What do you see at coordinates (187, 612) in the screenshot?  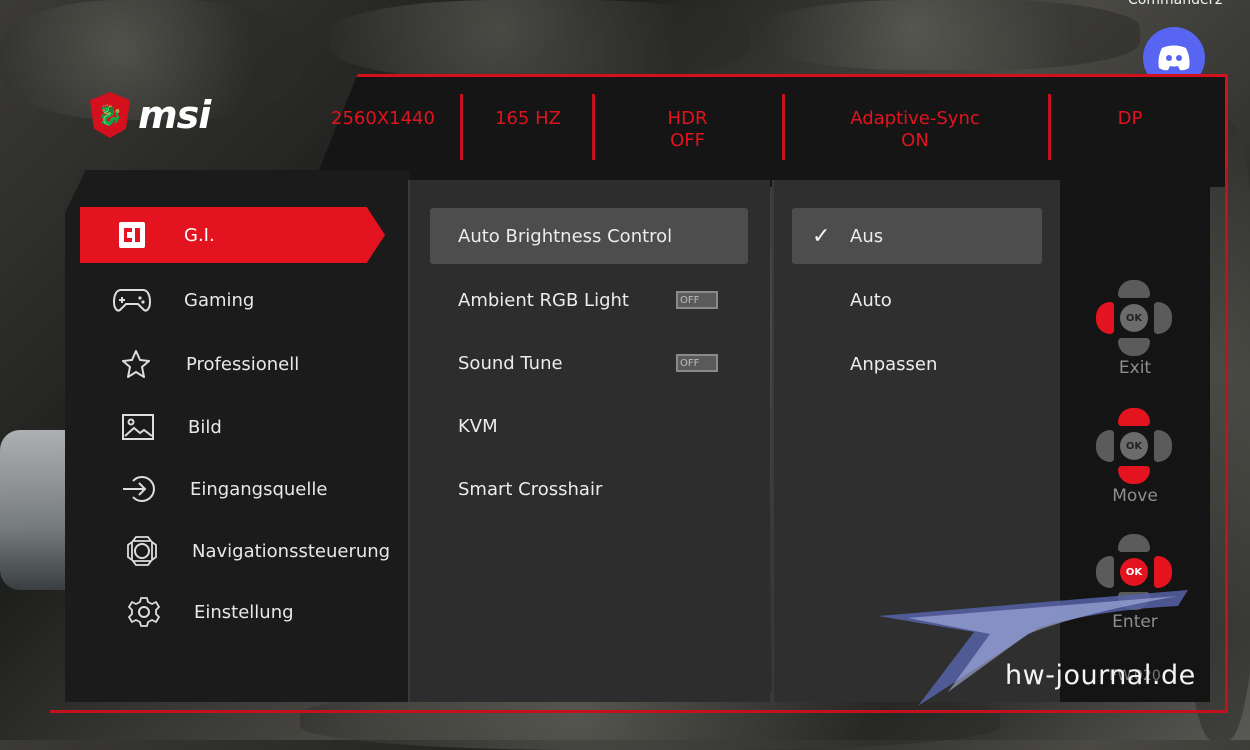 I see `menu-item-einstellung: Einstellung` at bounding box center [187, 612].